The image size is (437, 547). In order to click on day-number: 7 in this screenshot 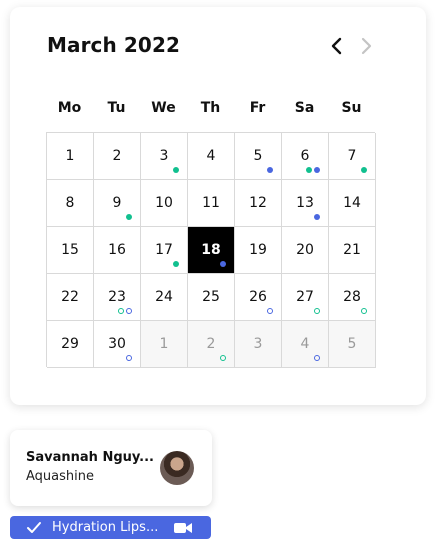, I will do `click(352, 156)`.